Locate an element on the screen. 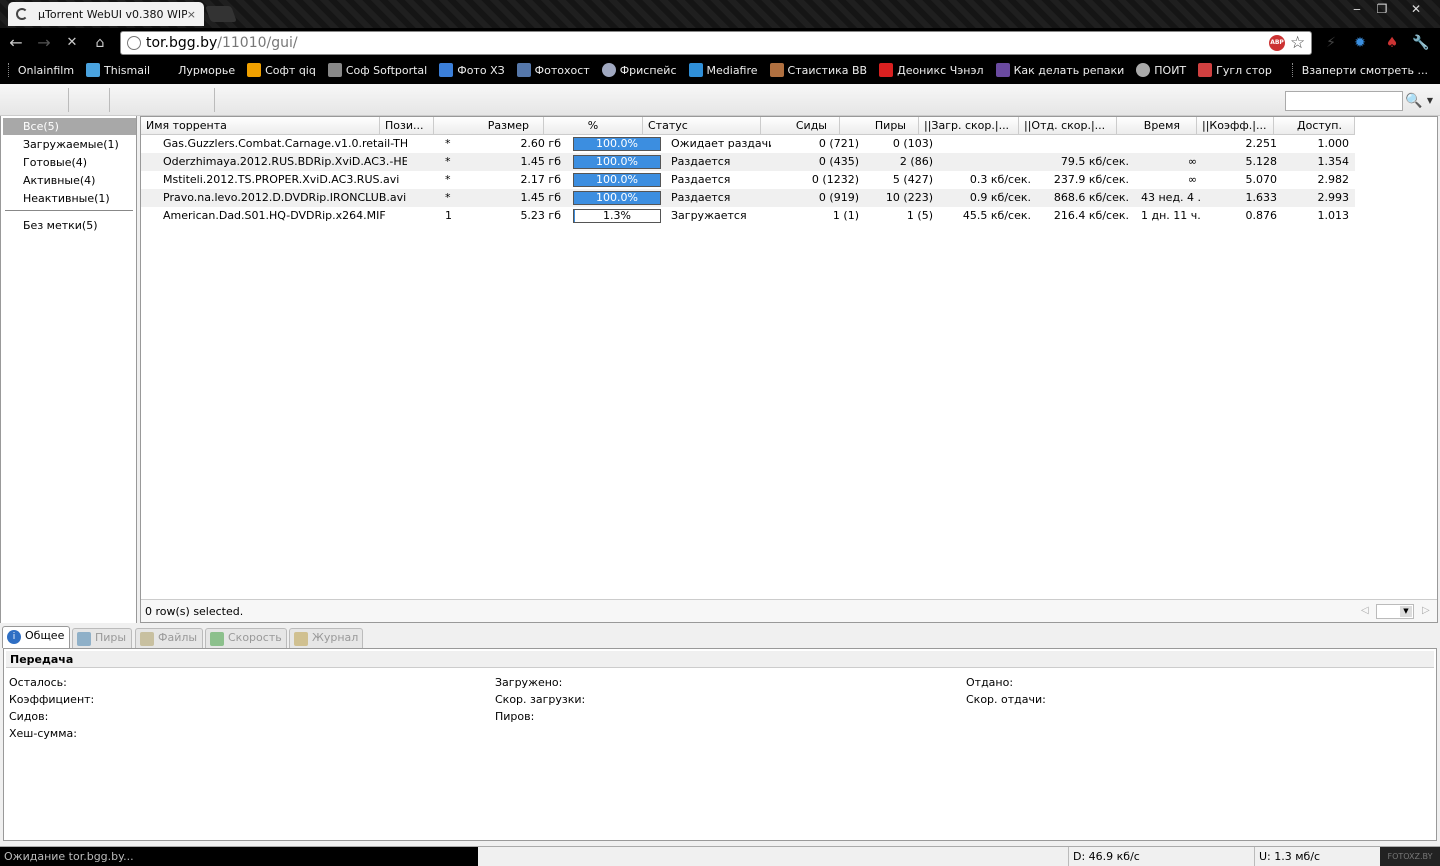  tab-peers: Пиры is located at coordinates (102, 638).